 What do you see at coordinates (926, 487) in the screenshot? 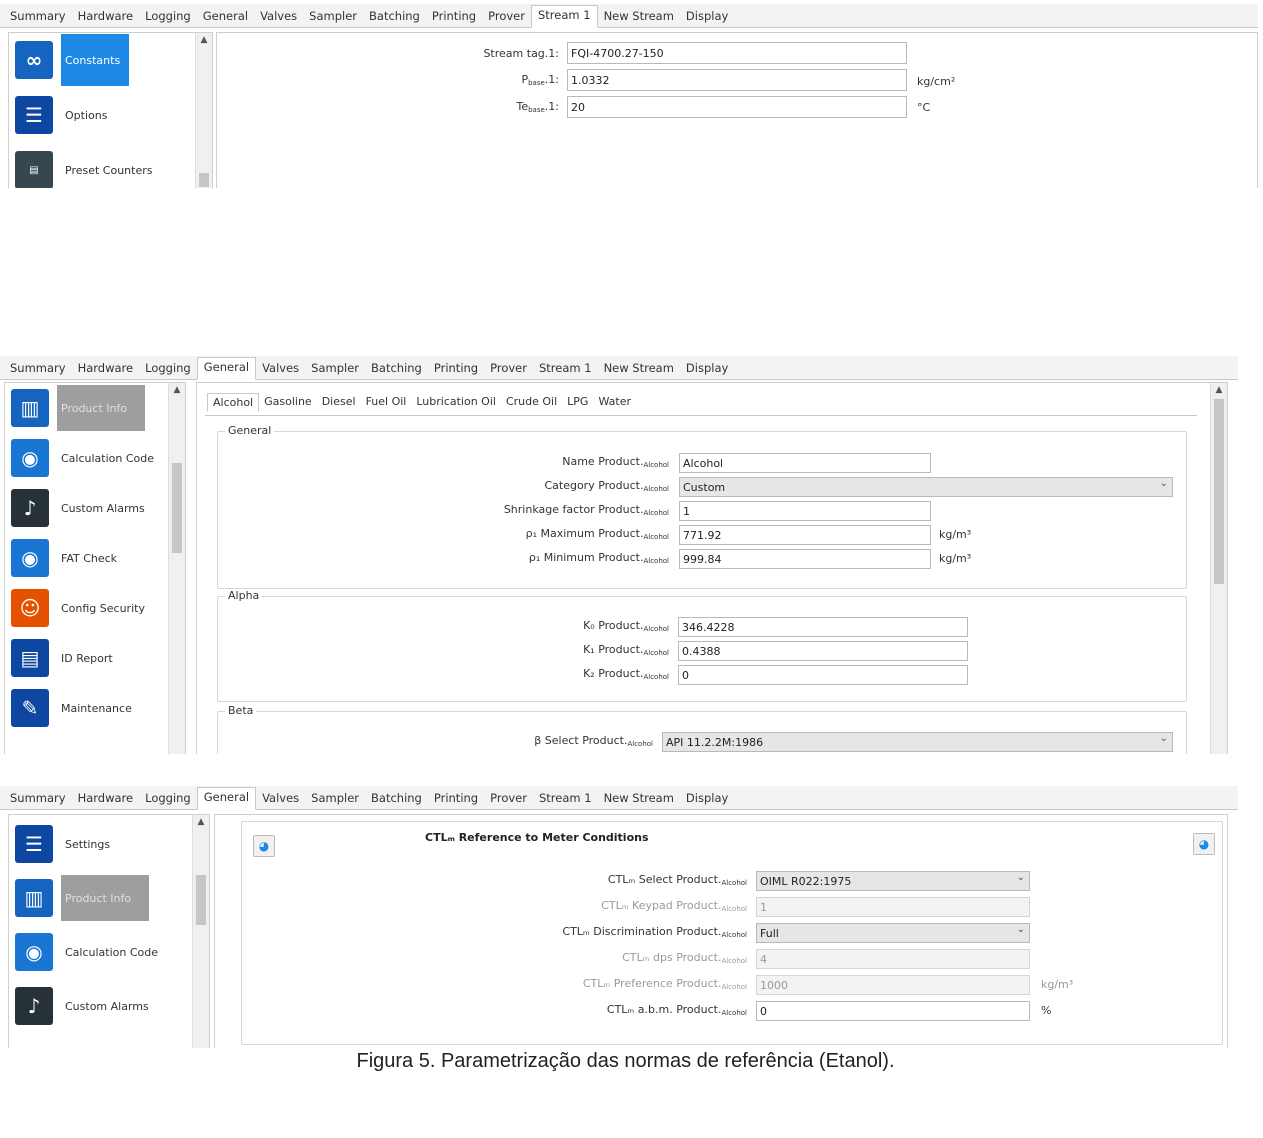
I see `select-field: Custom ⌄` at bounding box center [926, 487].